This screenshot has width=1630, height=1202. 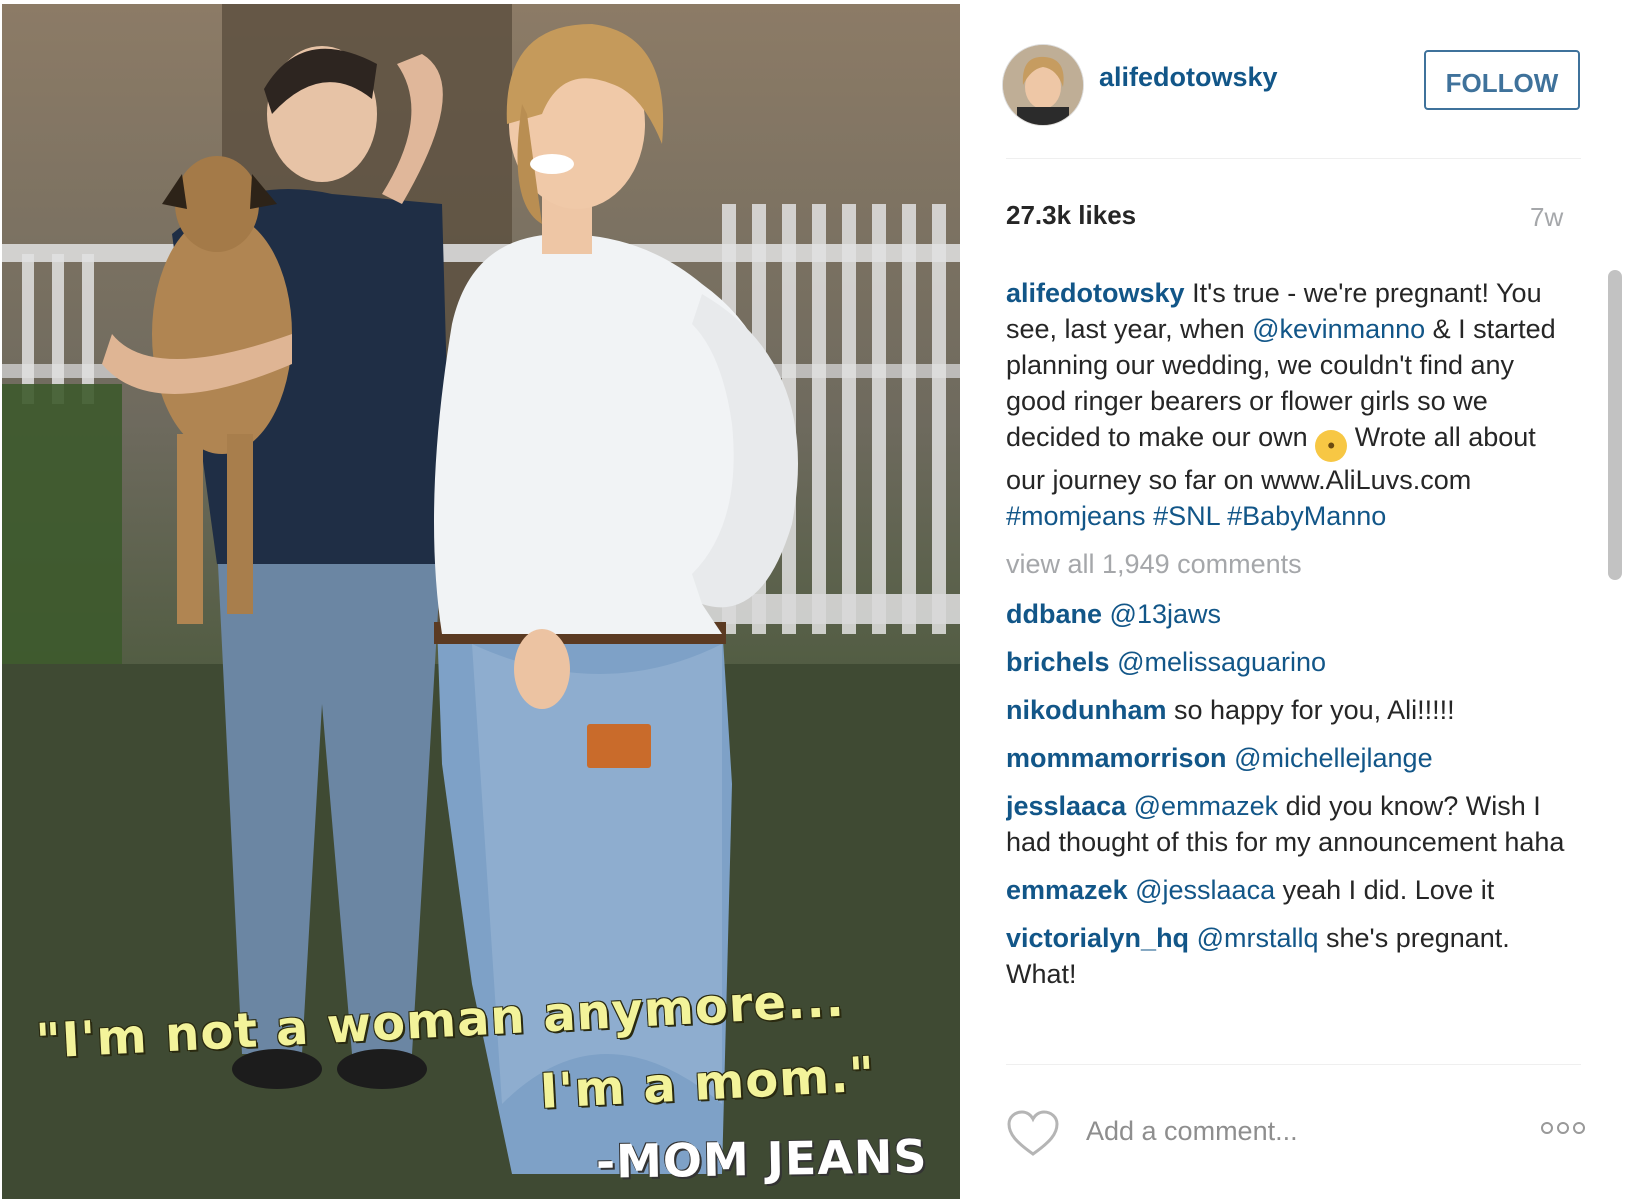 What do you see at coordinates (1033, 1134) in the screenshot?
I see `heart-icon` at bounding box center [1033, 1134].